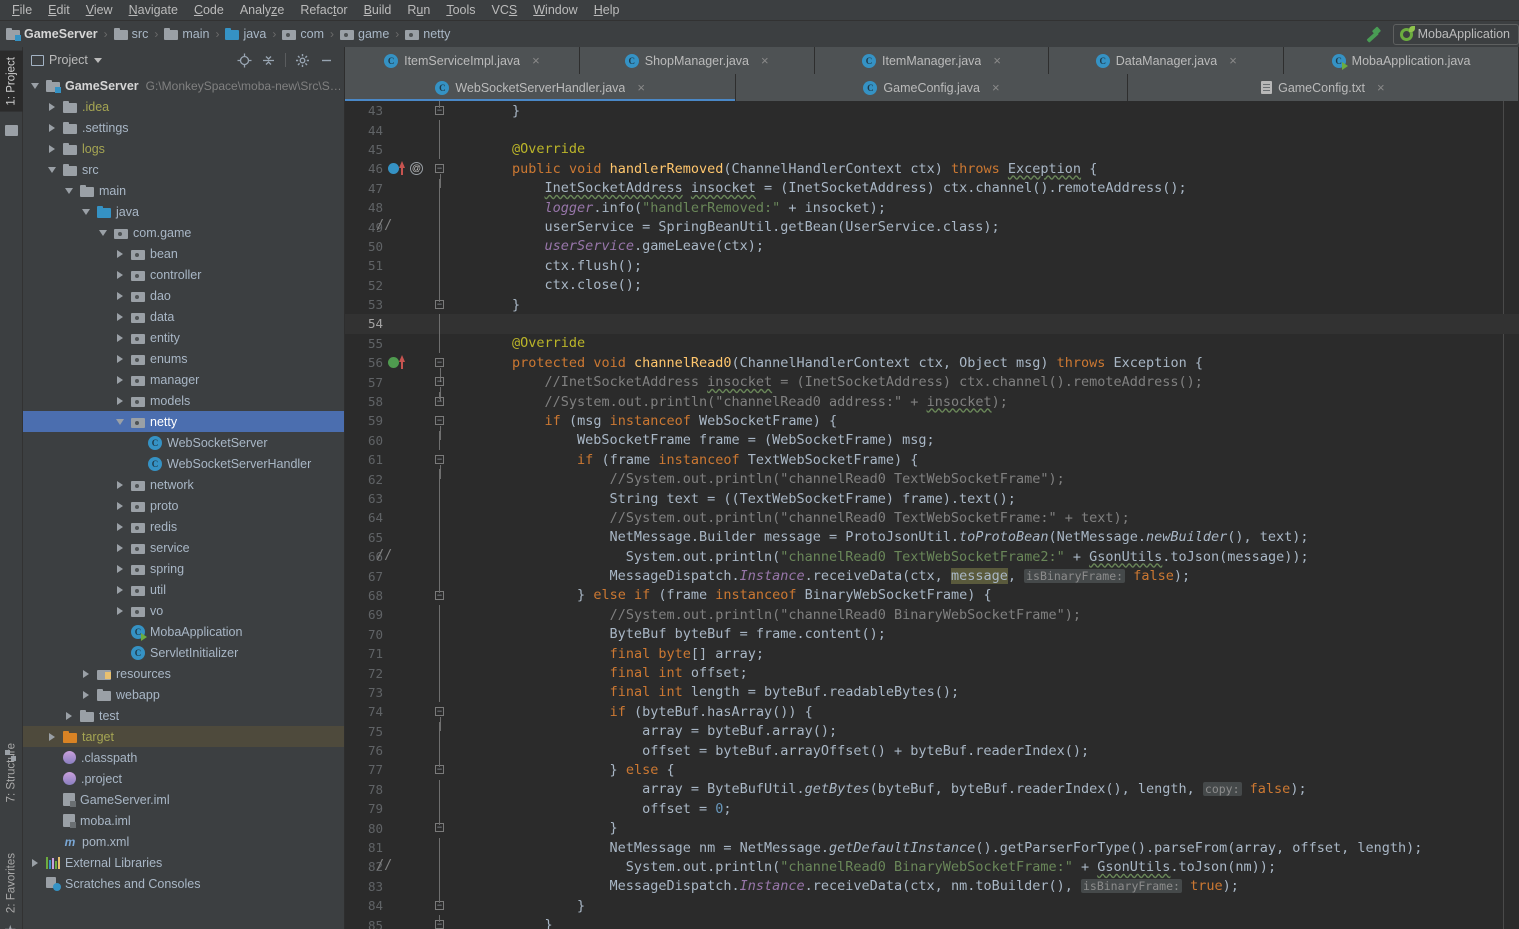 The image size is (1519, 929). I want to click on tree-row: controller, so click(183, 274).